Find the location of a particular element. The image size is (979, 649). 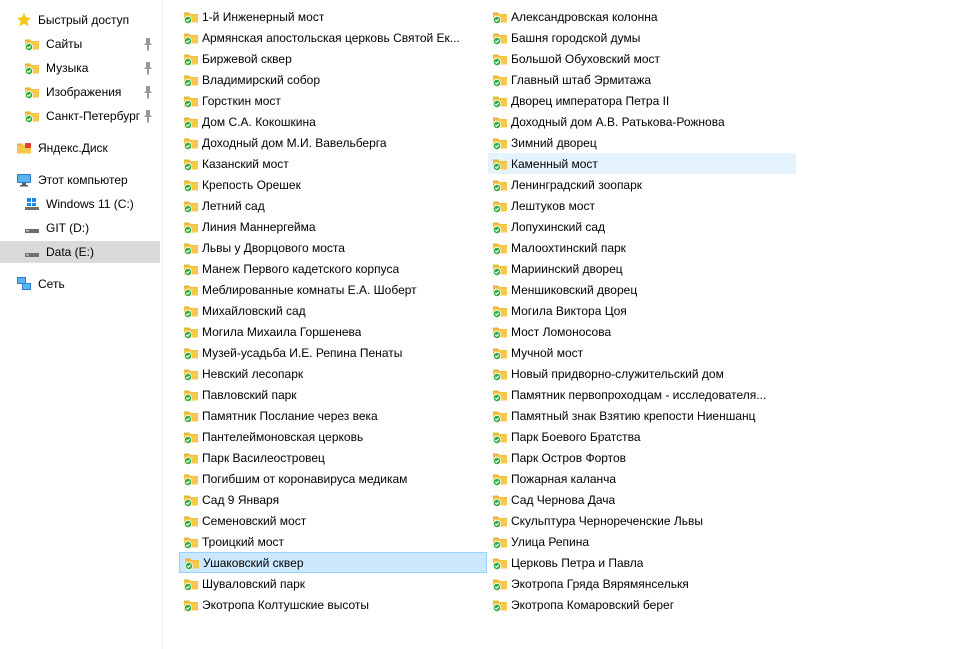

folder-item: Доходный дом М.И. Вавельберга is located at coordinates (333, 142).